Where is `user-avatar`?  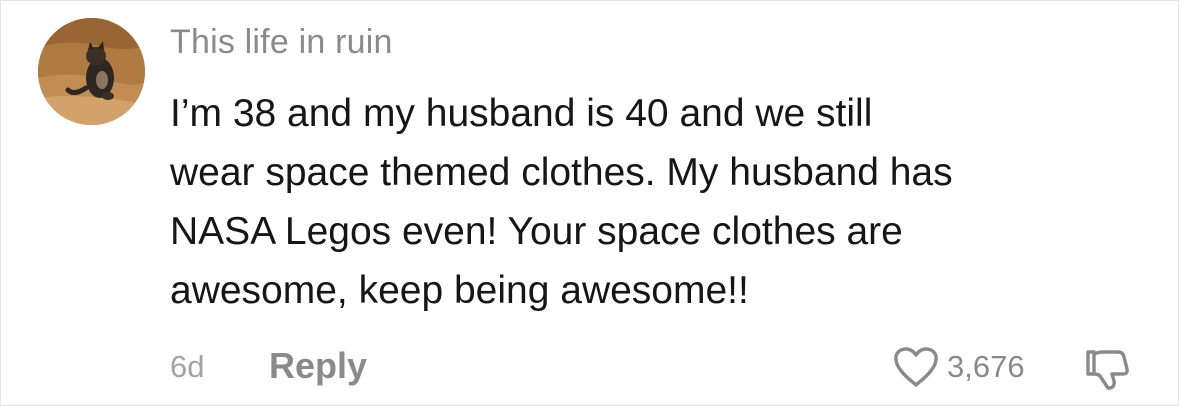 user-avatar is located at coordinates (91, 71).